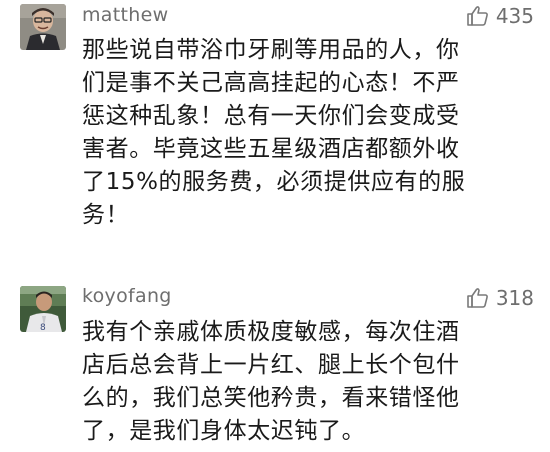  What do you see at coordinates (514, 16) in the screenshot?
I see `like-count: 435` at bounding box center [514, 16].